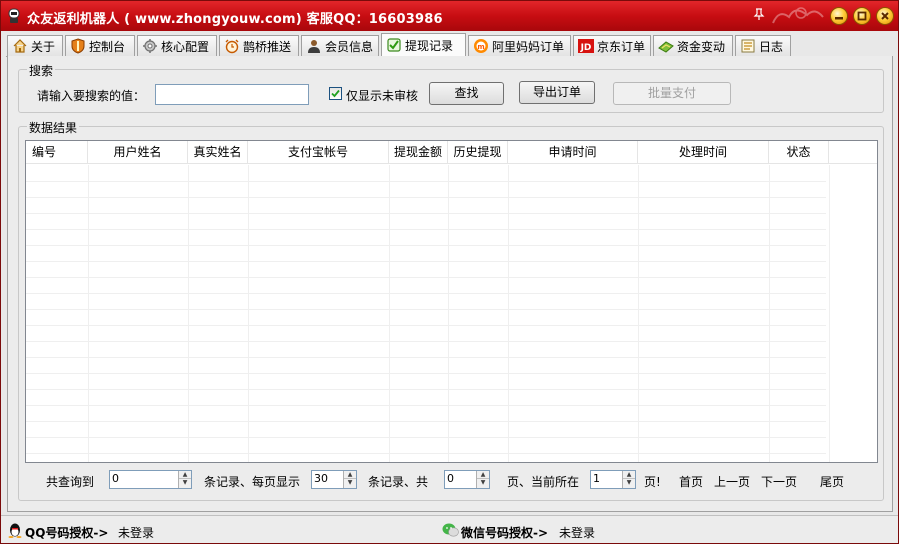  What do you see at coordinates (150, 479) in the screenshot?
I see `total-records-field: 0 ▲ ▼` at bounding box center [150, 479].